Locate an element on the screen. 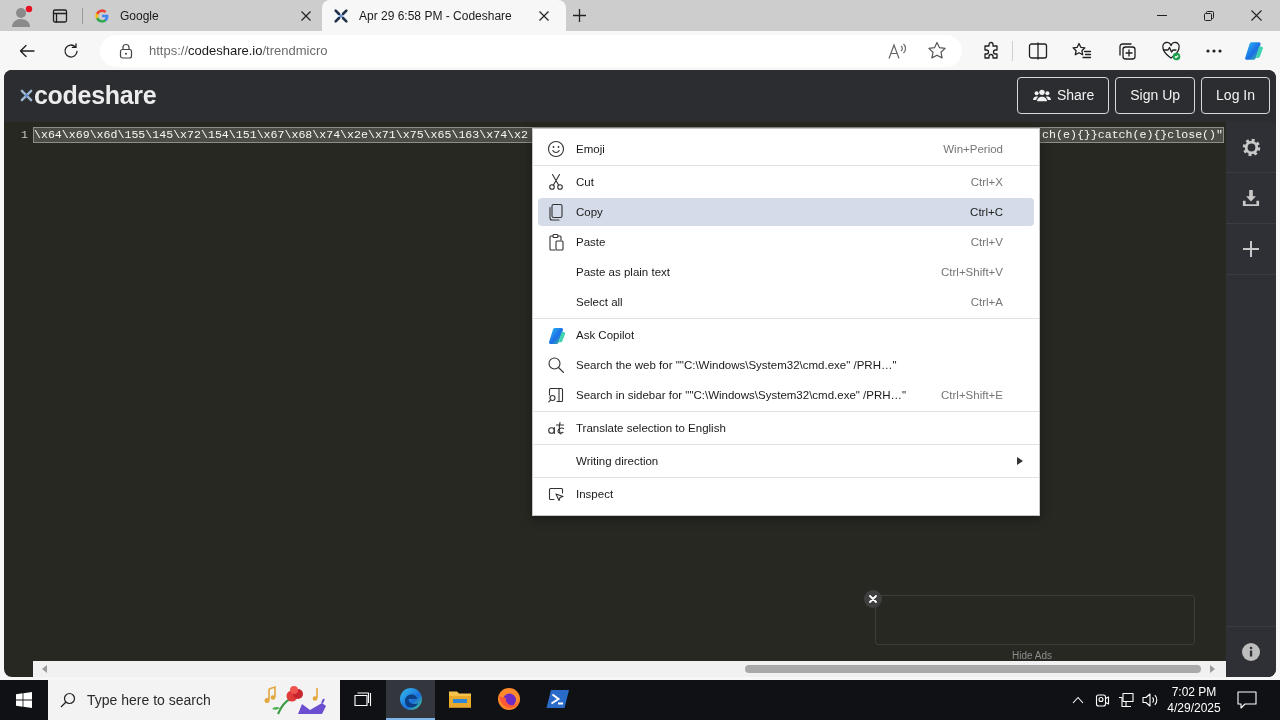  network-icon is located at coordinates (1126, 700).